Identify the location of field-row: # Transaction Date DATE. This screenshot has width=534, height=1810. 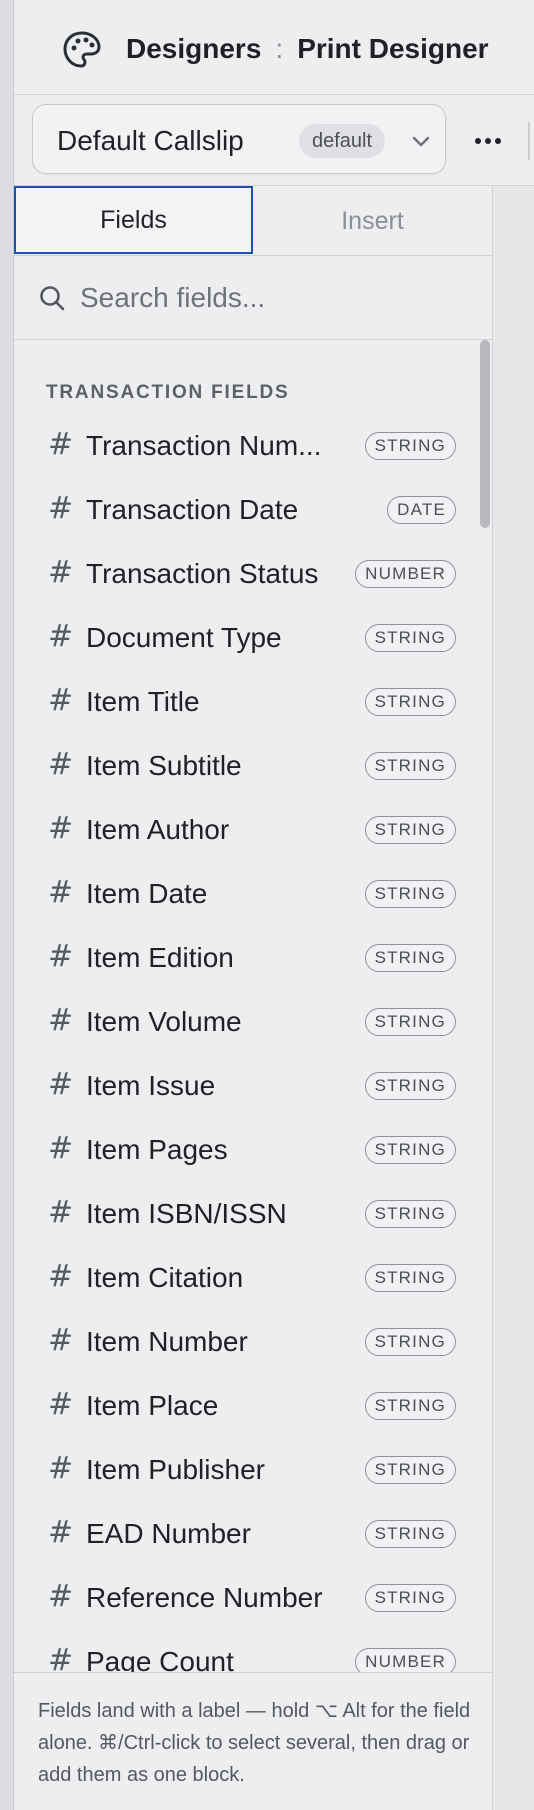
(244, 510).